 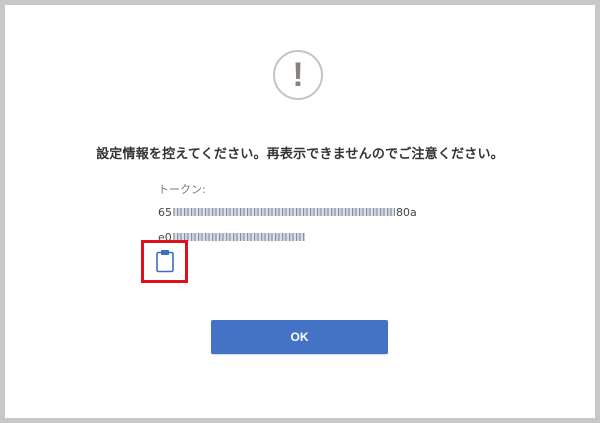 I want to click on token-line1-suffix: 80a, so click(x=406, y=212).